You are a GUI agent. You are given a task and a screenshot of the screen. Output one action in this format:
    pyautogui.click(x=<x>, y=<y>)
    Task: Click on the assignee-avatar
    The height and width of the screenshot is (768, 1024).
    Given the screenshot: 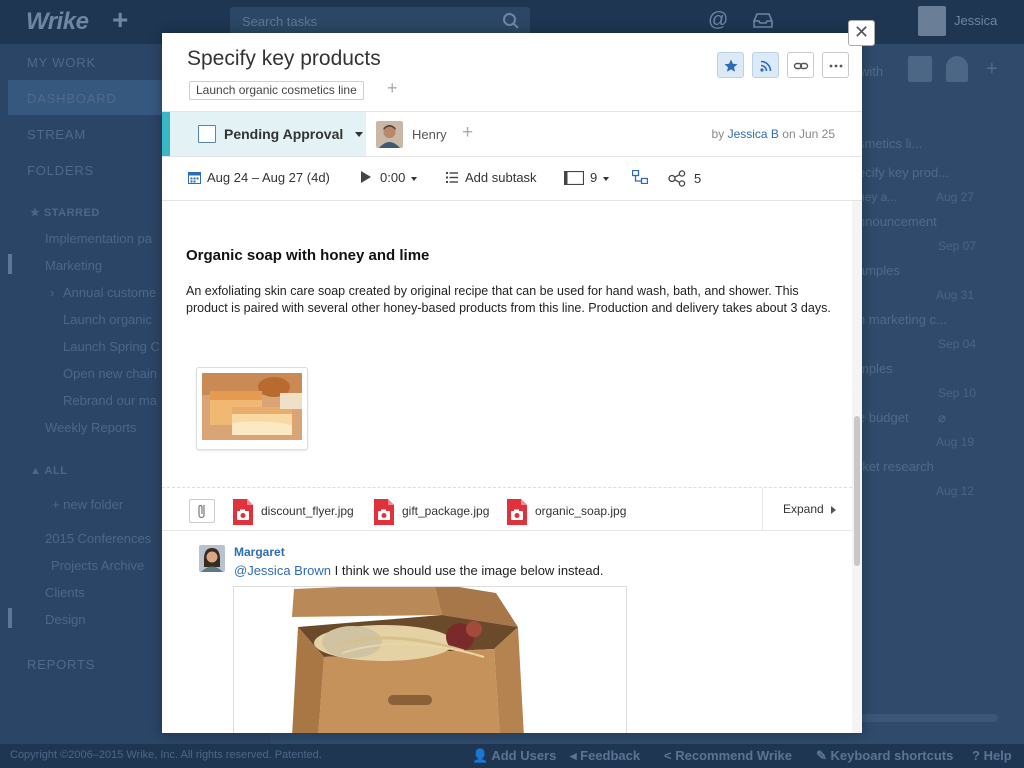 What is the action you would take?
    pyautogui.click(x=389, y=134)
    